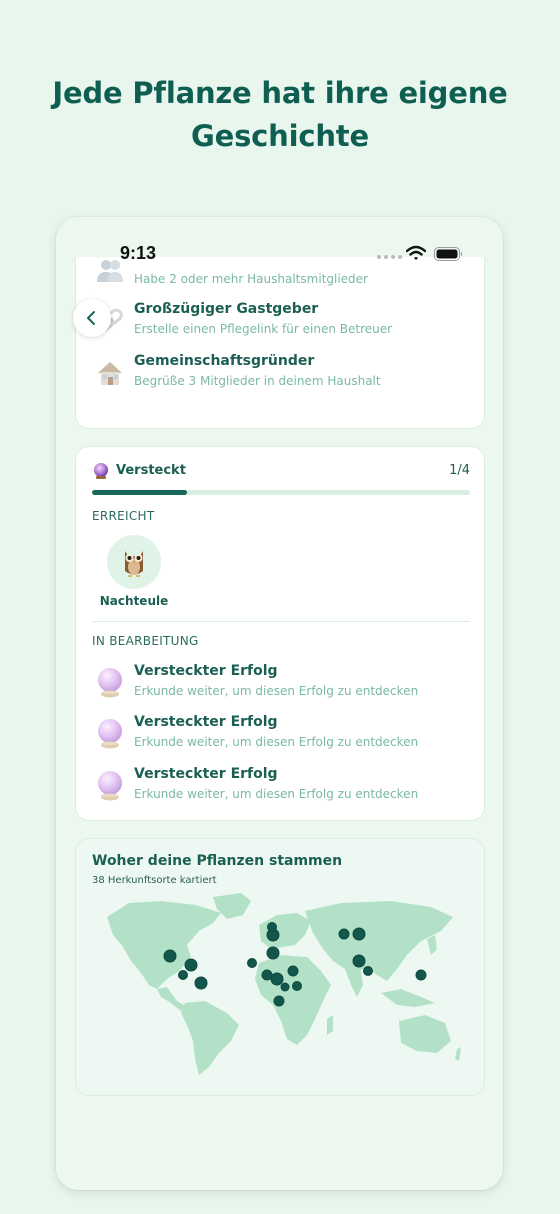  I want to click on category-progress-count: 1/4, so click(459, 470).